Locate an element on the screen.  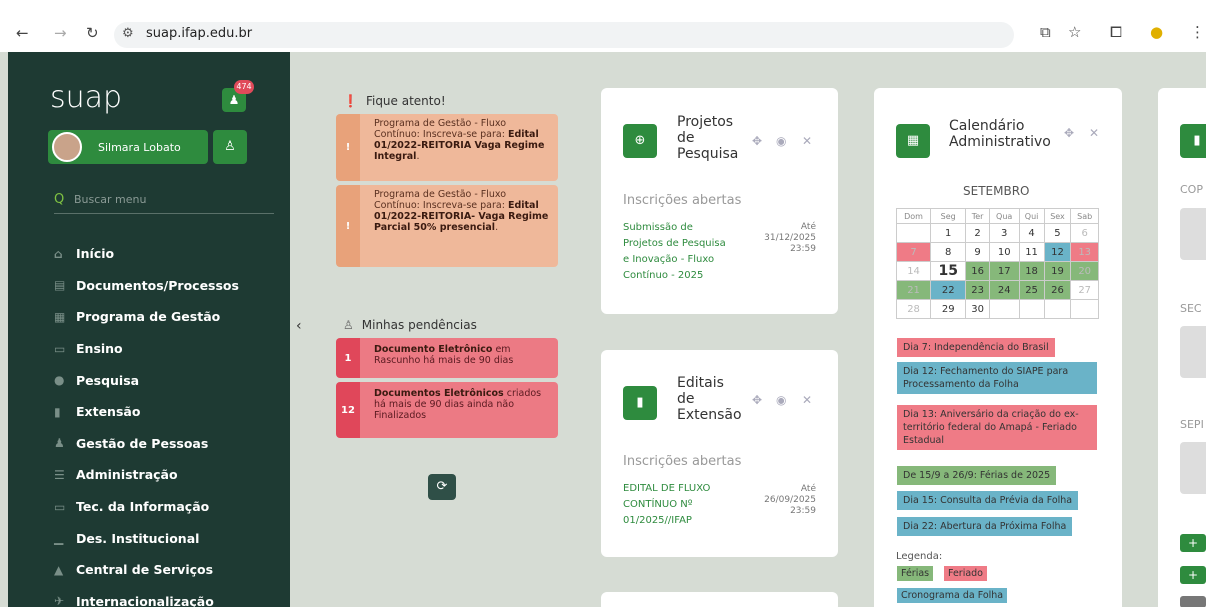
globe-icon: ● is located at coordinates (59, 380).